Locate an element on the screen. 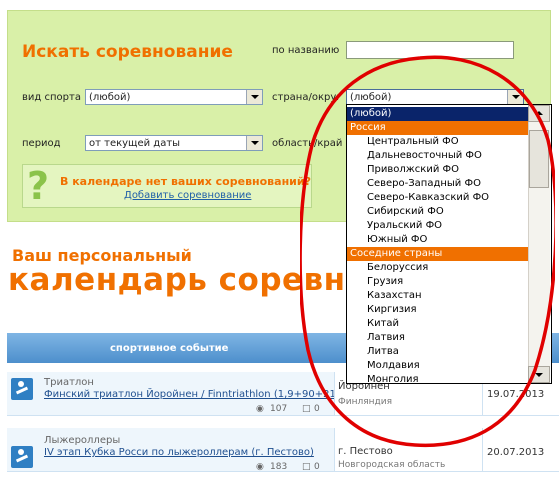  dropdown-option: Китай is located at coordinates (441, 324).